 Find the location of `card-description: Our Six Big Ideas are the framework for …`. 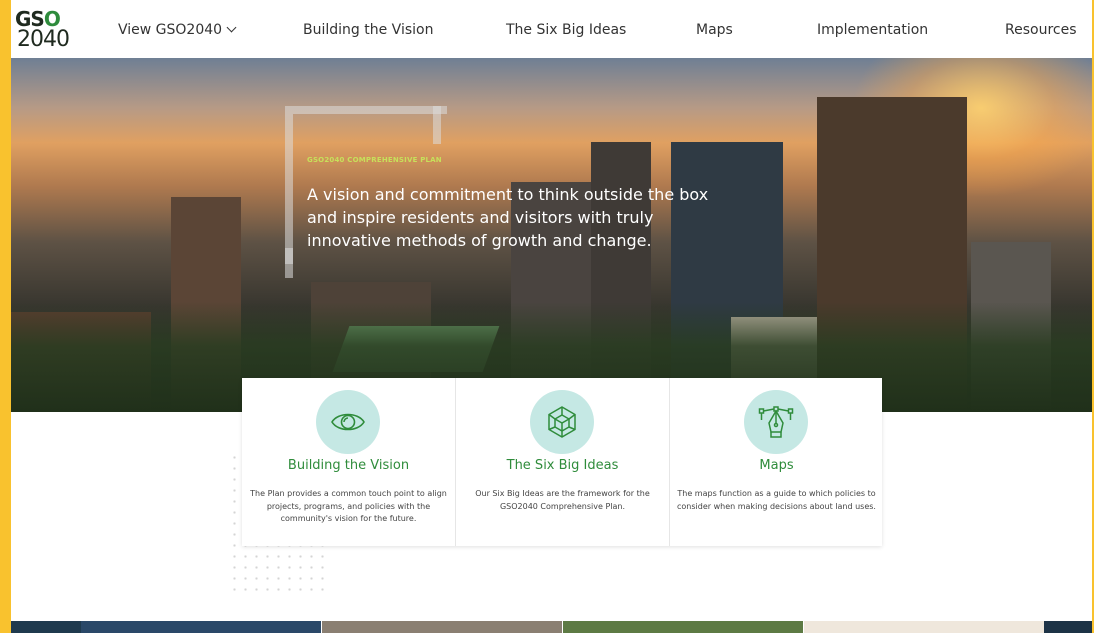

card-description: Our Six Big Ideas are the framework for … is located at coordinates (562, 500).